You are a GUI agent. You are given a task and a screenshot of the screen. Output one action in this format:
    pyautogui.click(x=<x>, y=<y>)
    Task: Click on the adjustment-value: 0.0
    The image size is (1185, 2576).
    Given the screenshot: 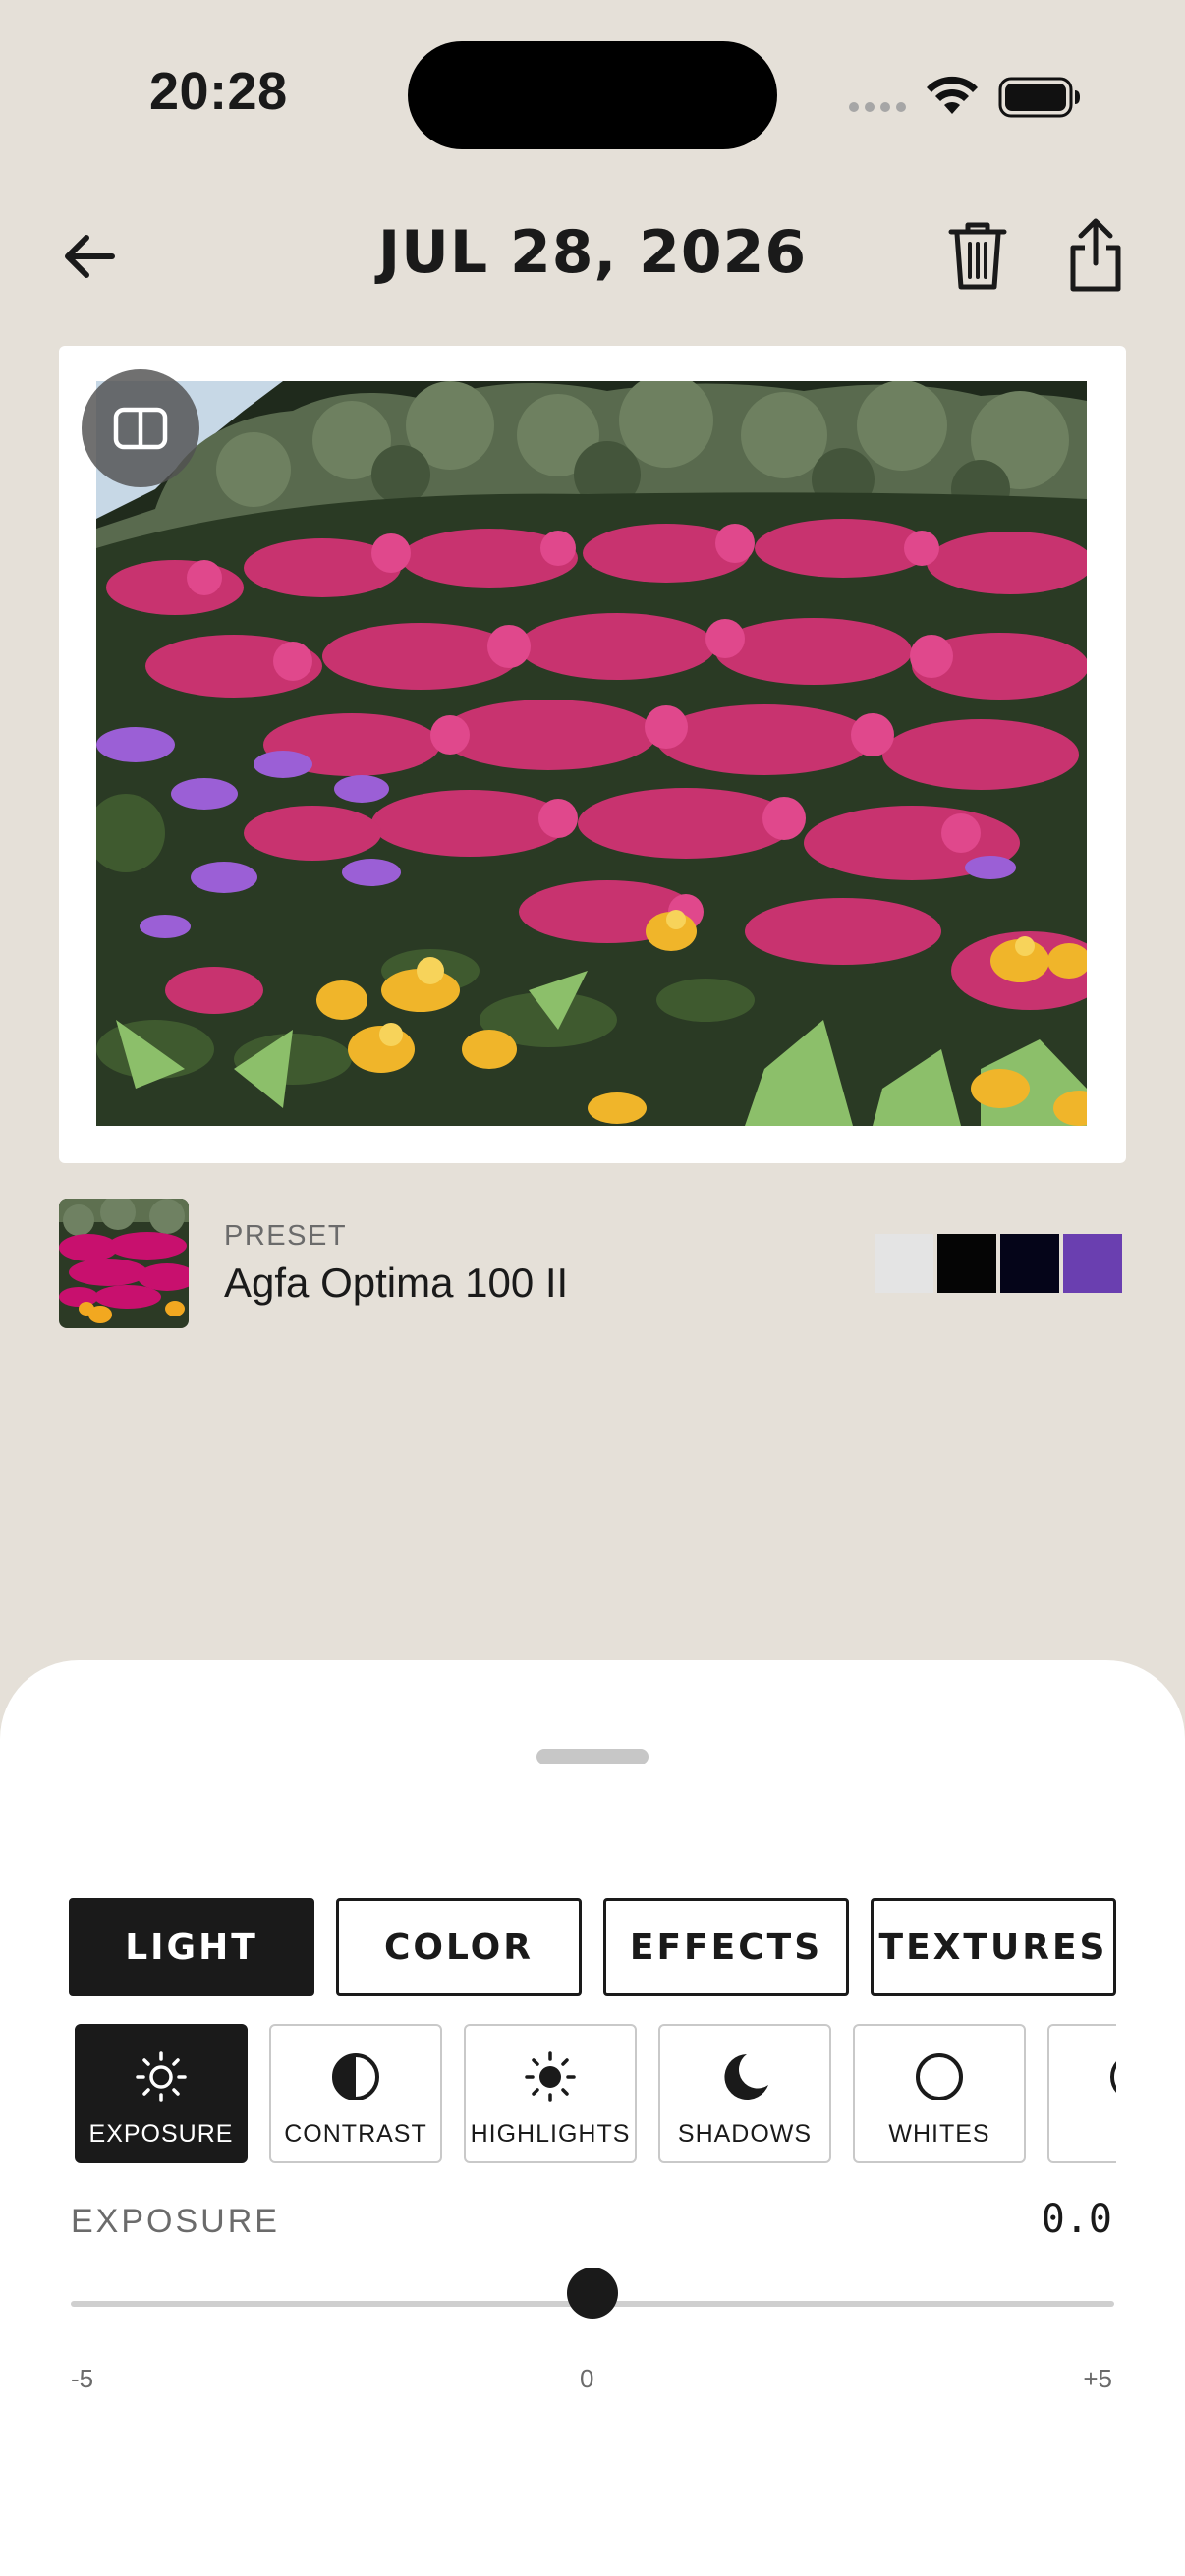 What is the action you would take?
    pyautogui.click(x=1076, y=2219)
    